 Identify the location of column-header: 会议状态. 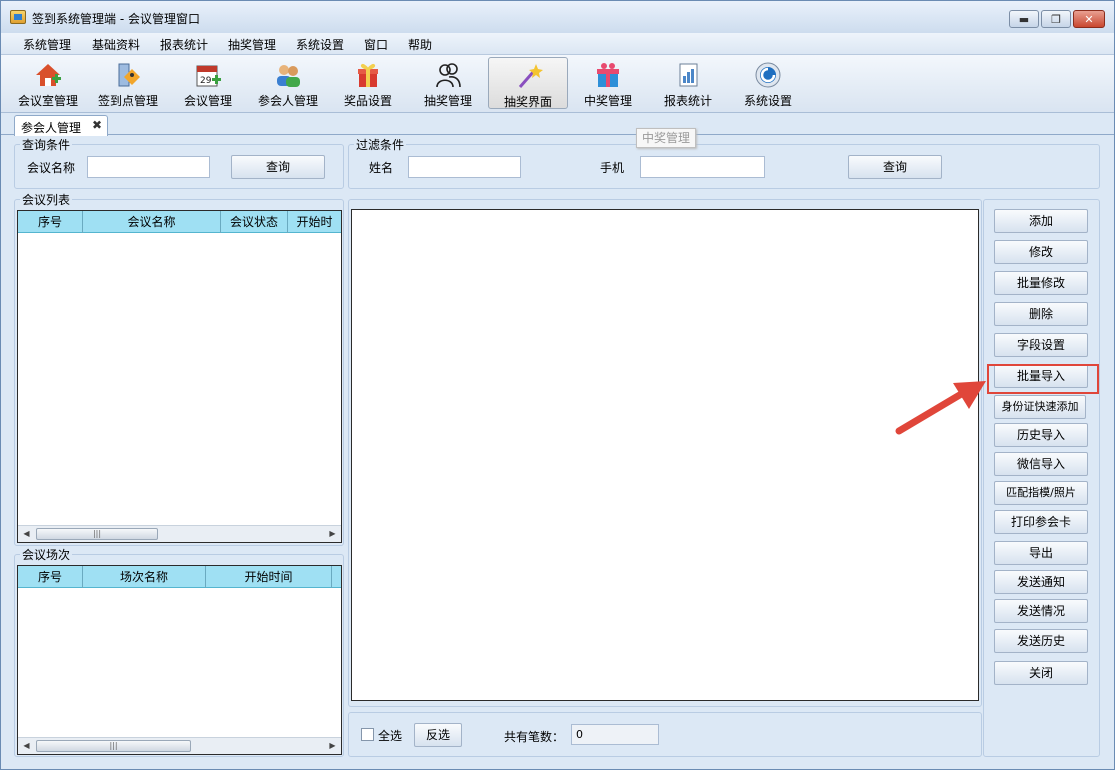
(254, 222).